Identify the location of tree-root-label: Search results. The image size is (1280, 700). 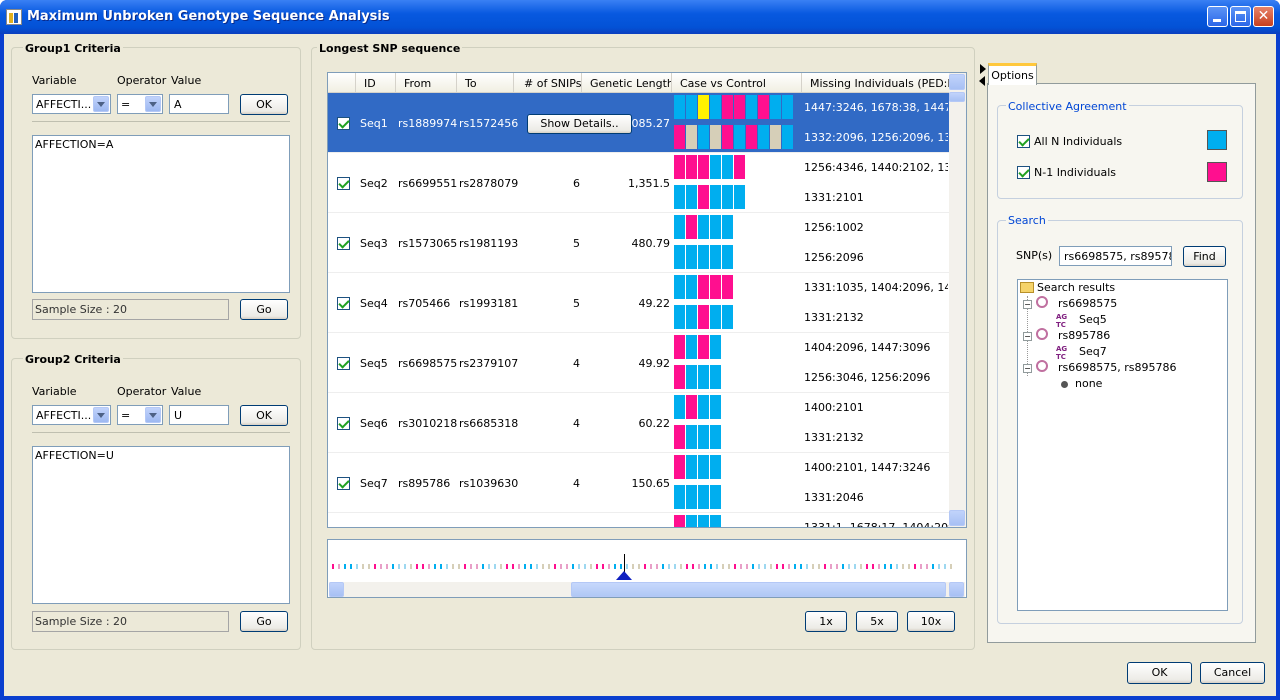
(1076, 287).